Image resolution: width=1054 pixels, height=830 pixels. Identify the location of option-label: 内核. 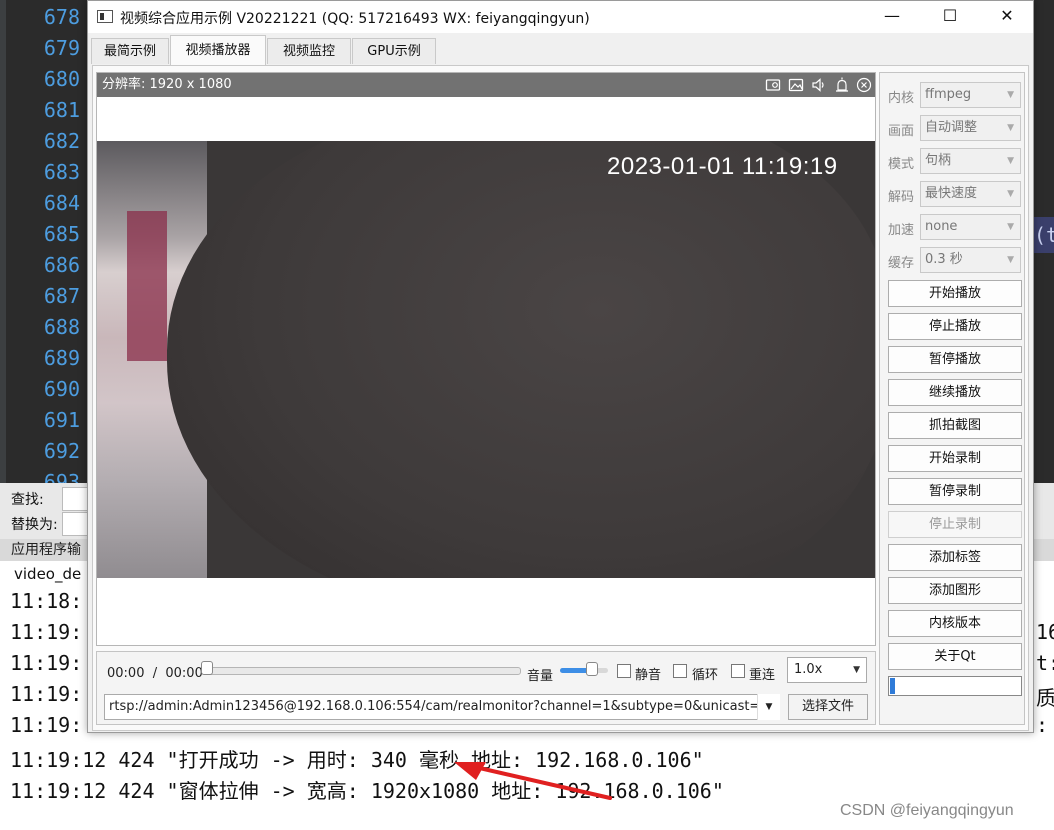
(901, 98).